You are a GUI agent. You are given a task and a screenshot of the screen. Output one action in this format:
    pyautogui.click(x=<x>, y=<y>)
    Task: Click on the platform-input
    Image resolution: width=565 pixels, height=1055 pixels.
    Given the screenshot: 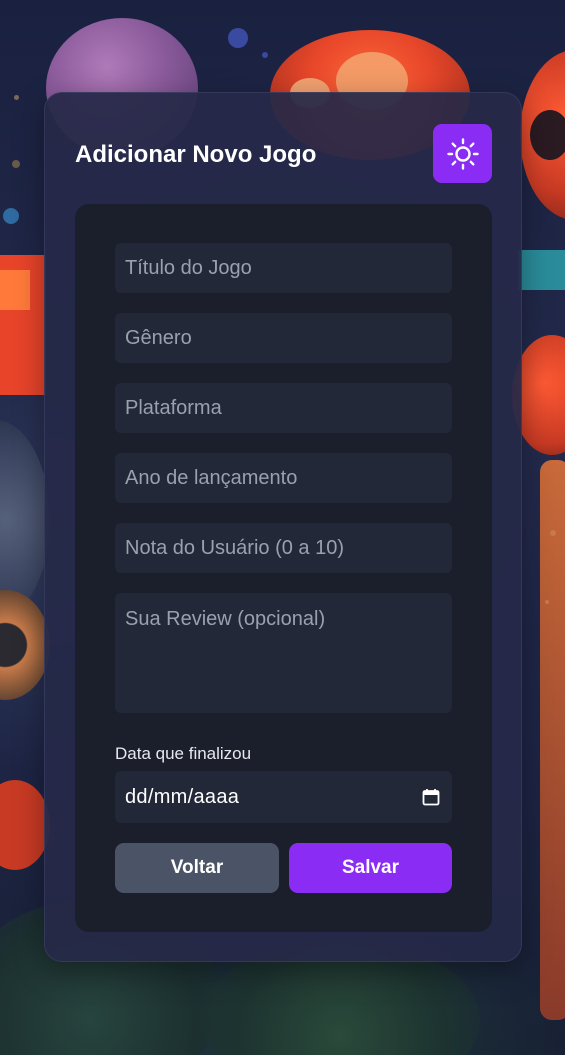 What is the action you would take?
    pyautogui.click(x=283, y=408)
    